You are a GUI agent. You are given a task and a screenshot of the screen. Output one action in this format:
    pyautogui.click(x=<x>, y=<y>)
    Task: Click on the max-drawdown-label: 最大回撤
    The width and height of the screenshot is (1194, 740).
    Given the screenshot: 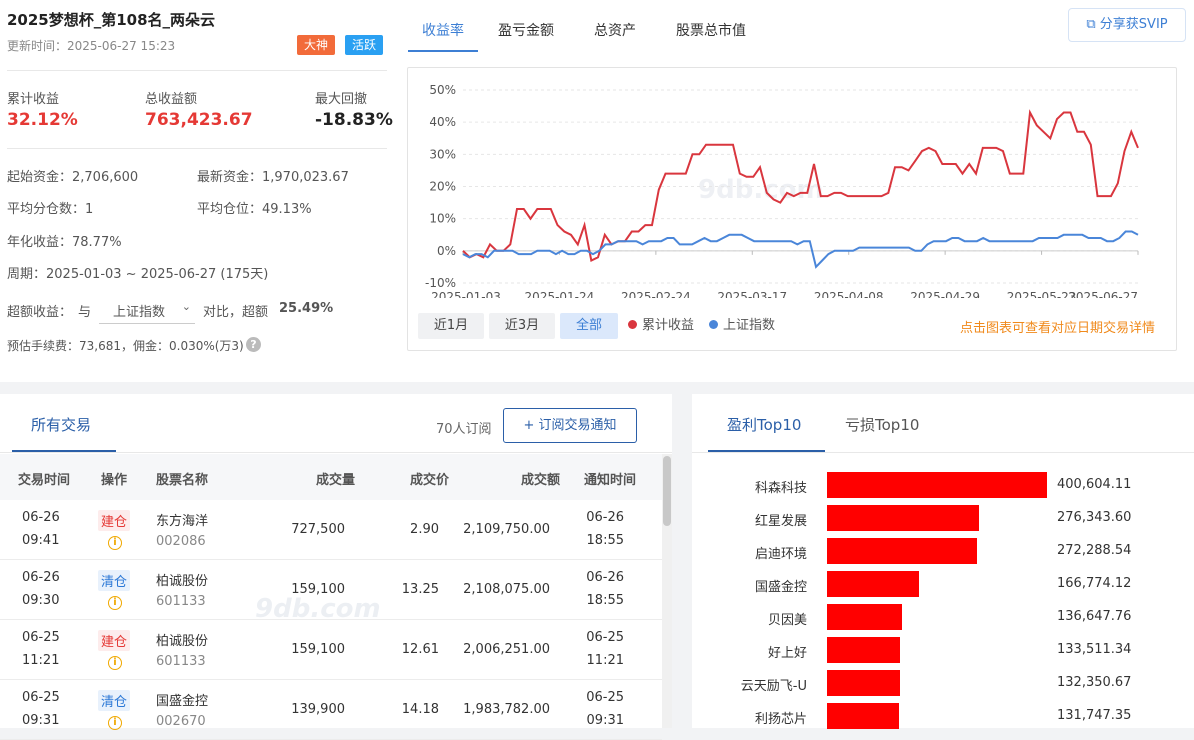 What is the action you would take?
    pyautogui.click(x=341, y=99)
    